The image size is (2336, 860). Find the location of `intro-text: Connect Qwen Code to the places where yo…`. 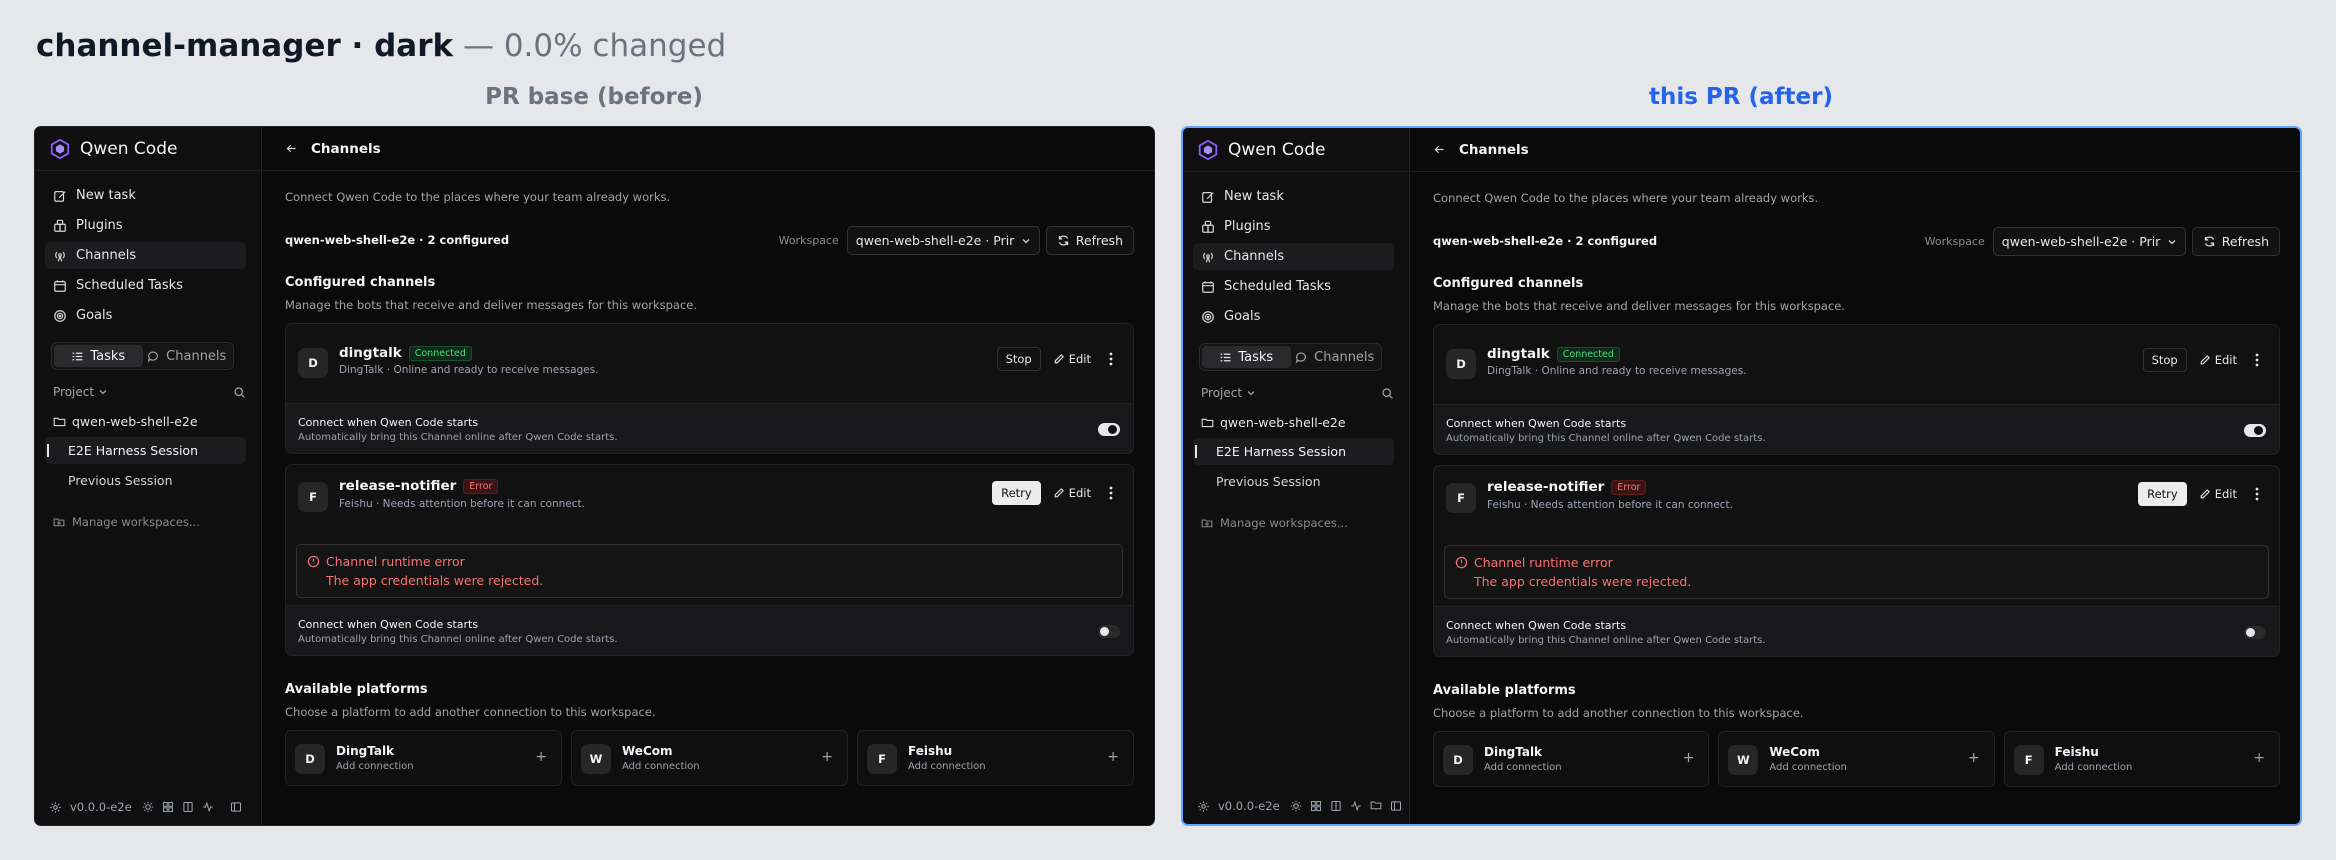

intro-text: Connect Qwen Code to the places where yo… is located at coordinates (478, 197).